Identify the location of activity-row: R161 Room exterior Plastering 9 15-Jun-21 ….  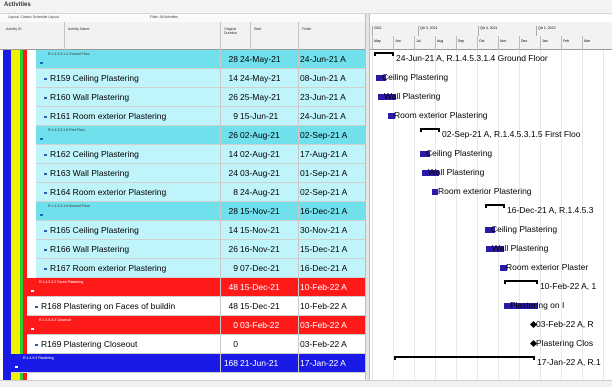
(182, 116).